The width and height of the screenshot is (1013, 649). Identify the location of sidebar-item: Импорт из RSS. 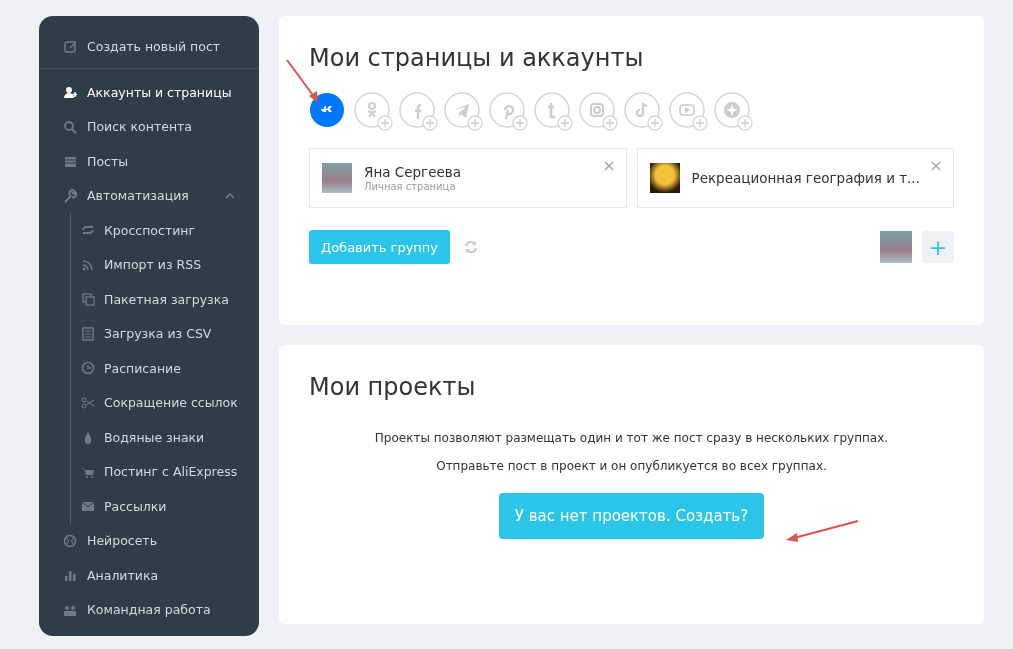
(165, 264).